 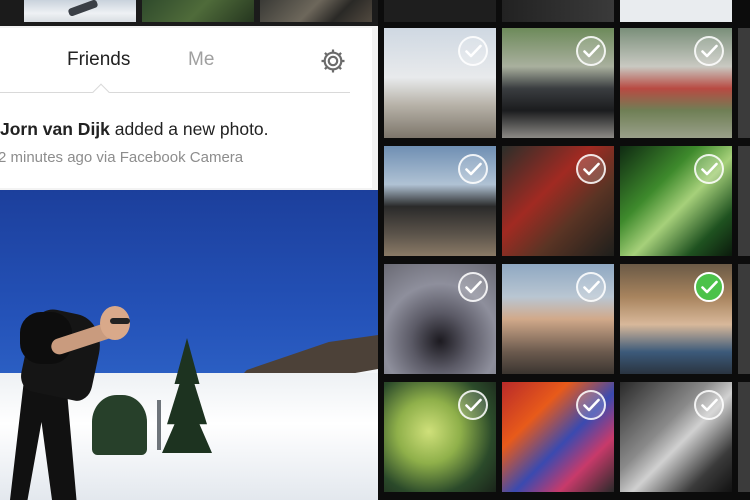 What do you see at coordinates (676, 437) in the screenshot?
I see `photo-tile-group-bw` at bounding box center [676, 437].